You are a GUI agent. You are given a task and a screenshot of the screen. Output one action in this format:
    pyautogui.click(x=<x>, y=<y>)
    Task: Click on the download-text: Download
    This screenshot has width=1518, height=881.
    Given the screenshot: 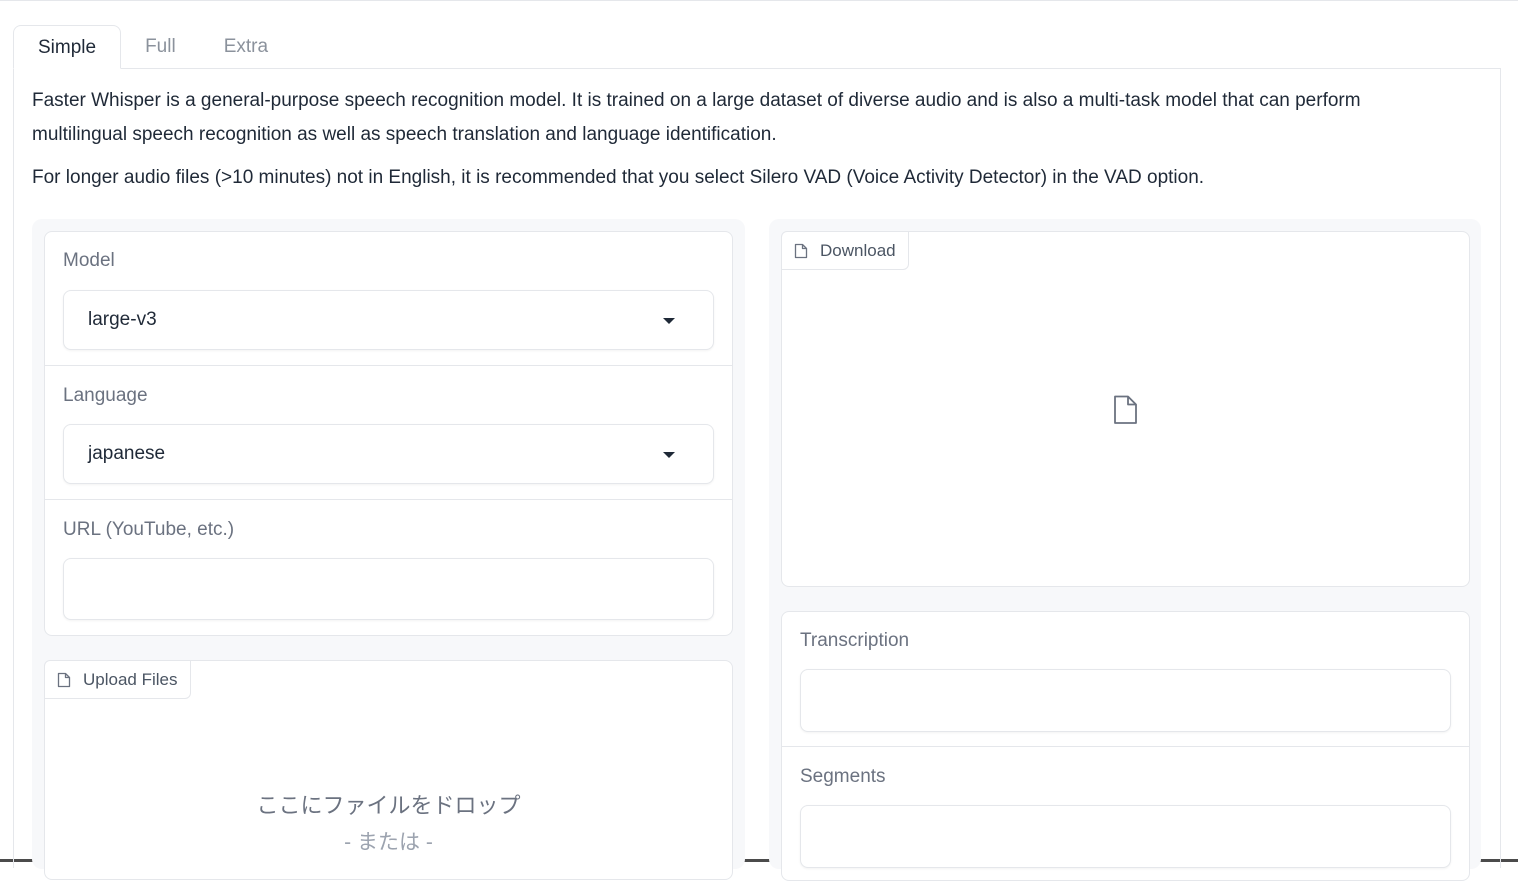 What is the action you would take?
    pyautogui.click(x=858, y=250)
    